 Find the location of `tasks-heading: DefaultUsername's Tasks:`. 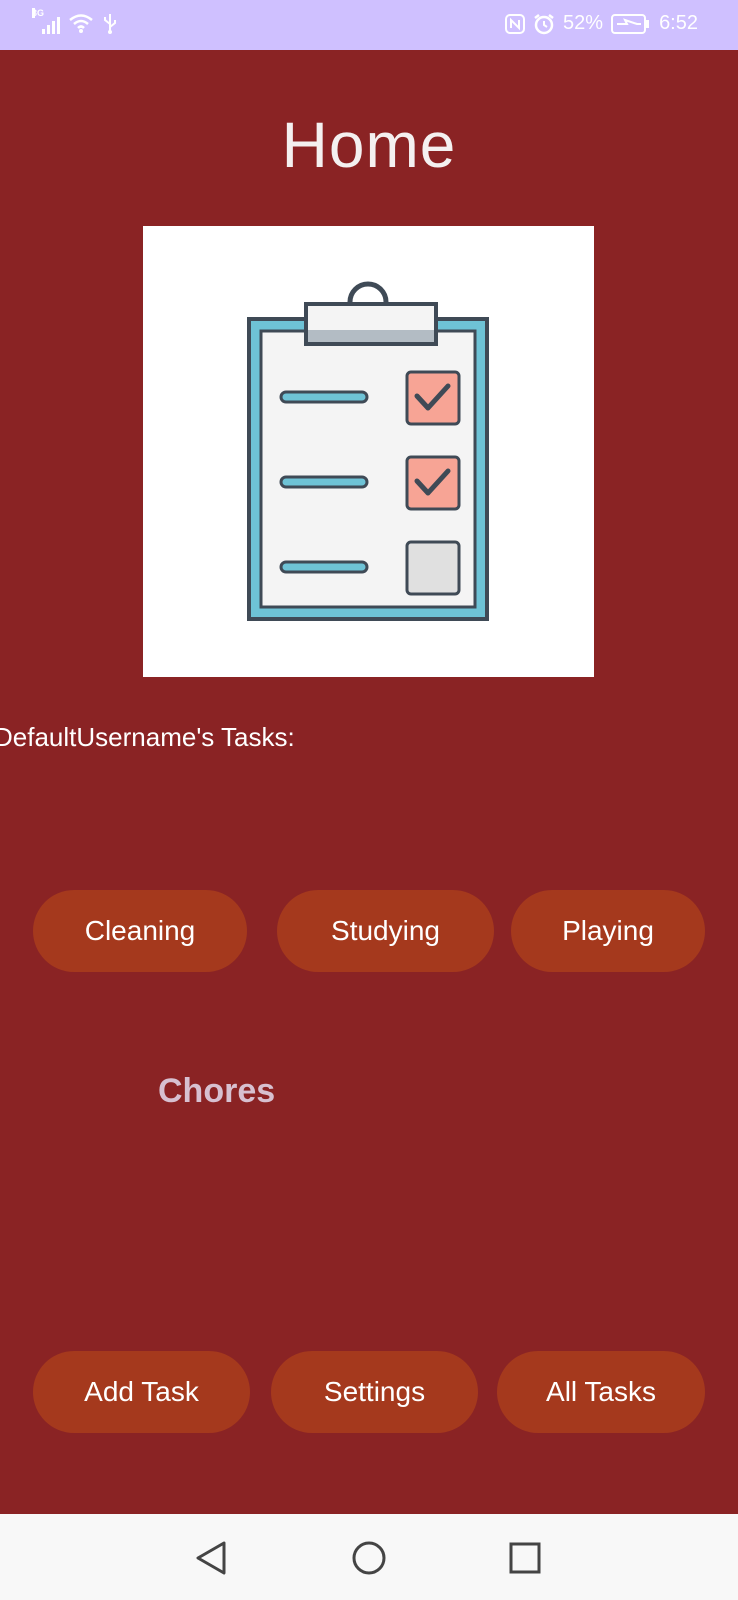

tasks-heading: DefaultUsername's Tasks: is located at coordinates (147, 737).